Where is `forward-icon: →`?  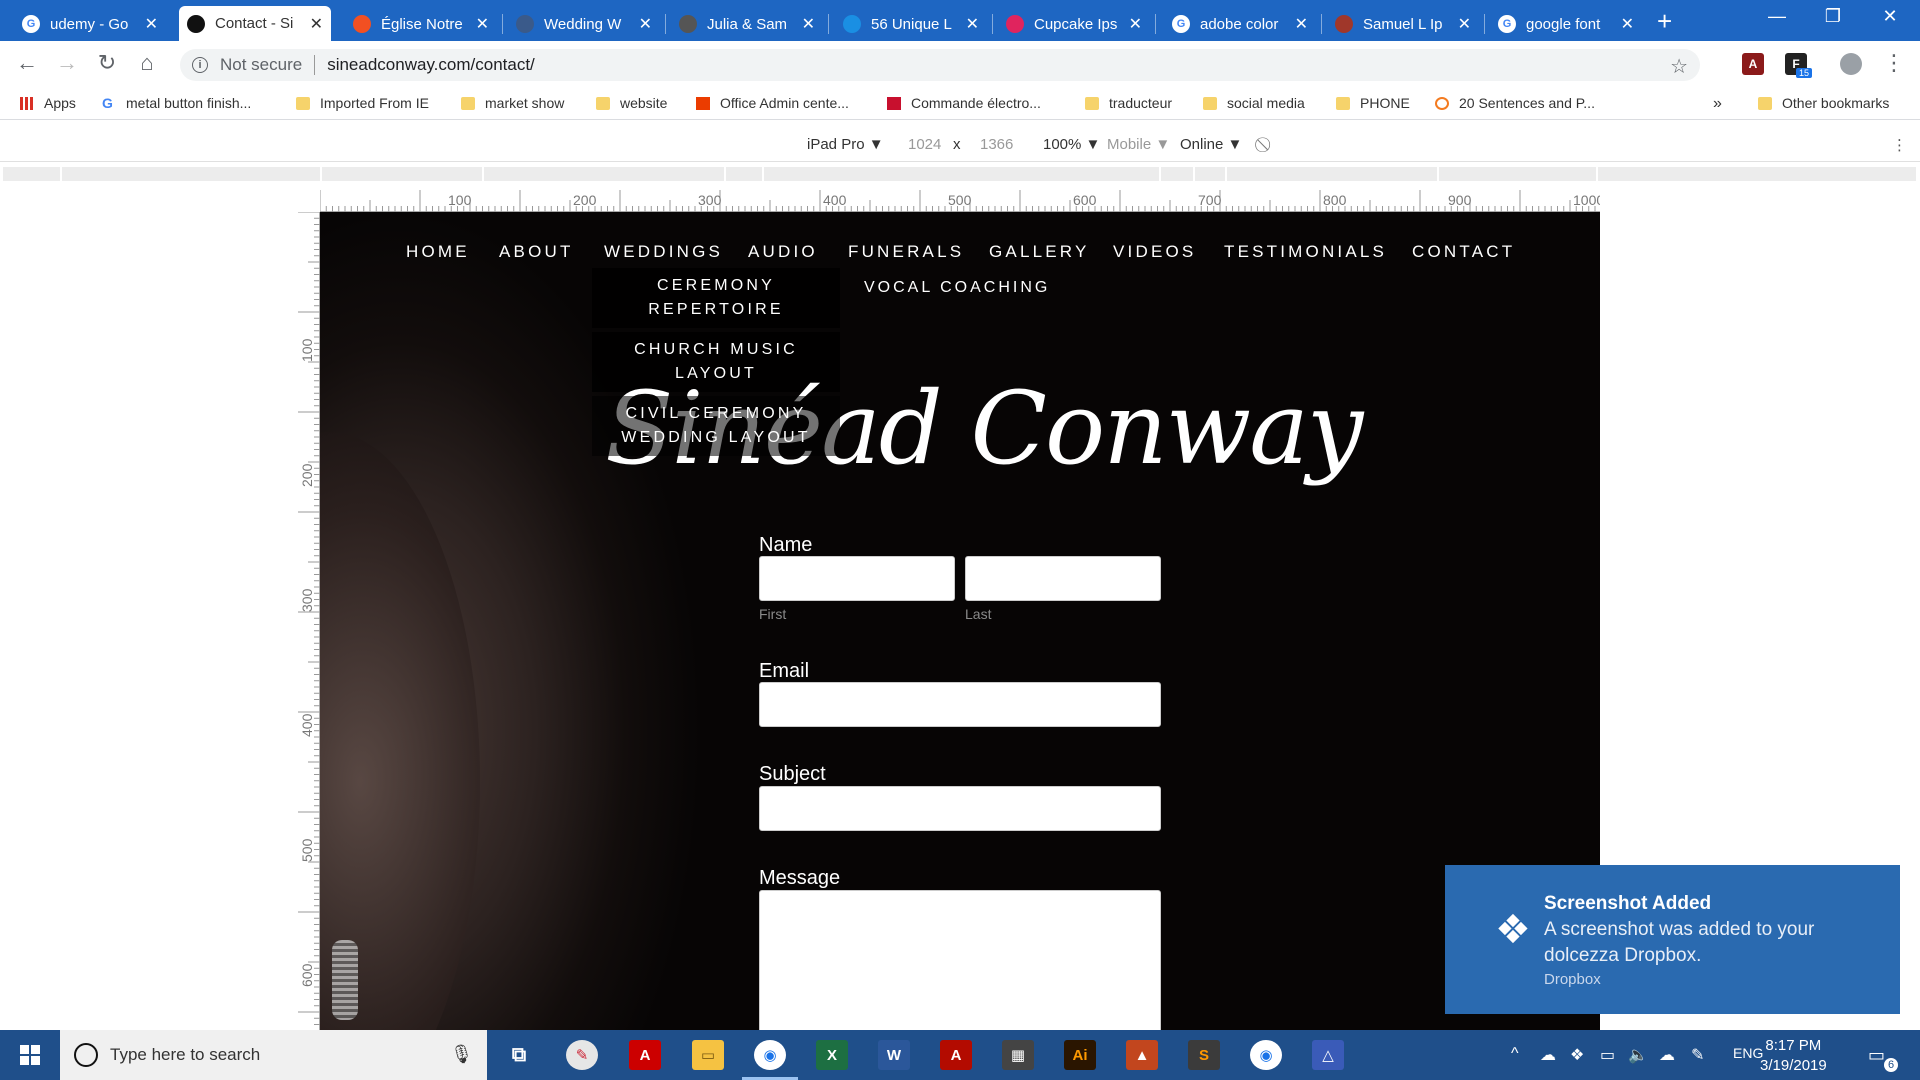 forward-icon: → is located at coordinates (67, 63).